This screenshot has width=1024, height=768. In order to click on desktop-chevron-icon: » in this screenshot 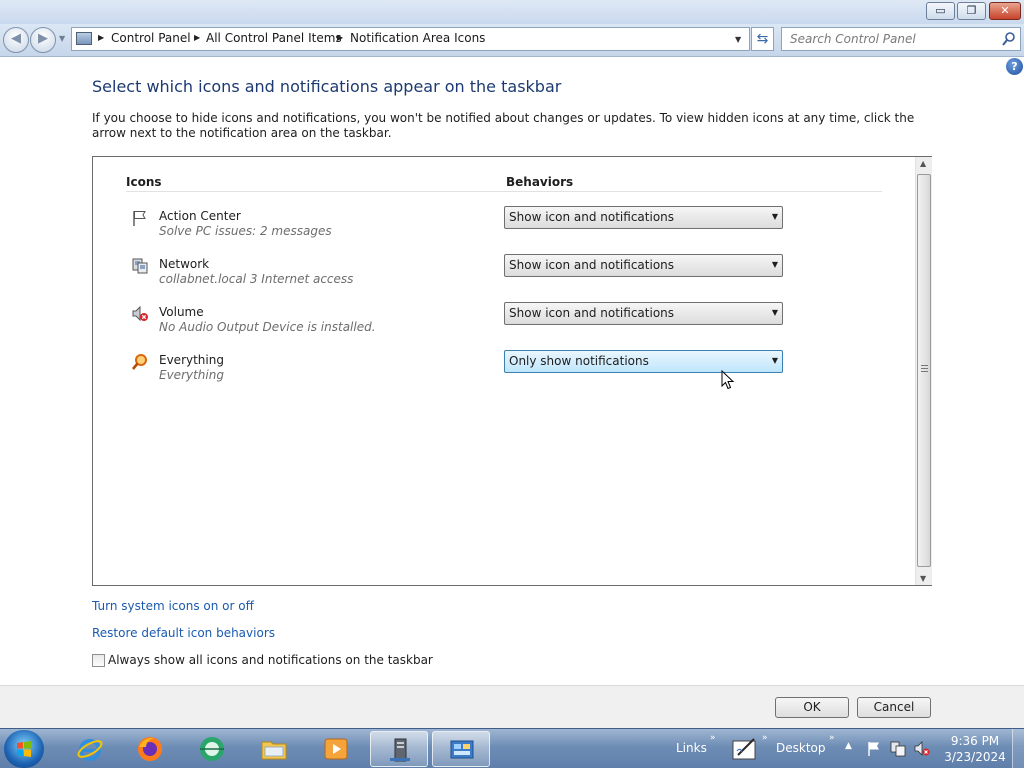, I will do `click(832, 738)`.